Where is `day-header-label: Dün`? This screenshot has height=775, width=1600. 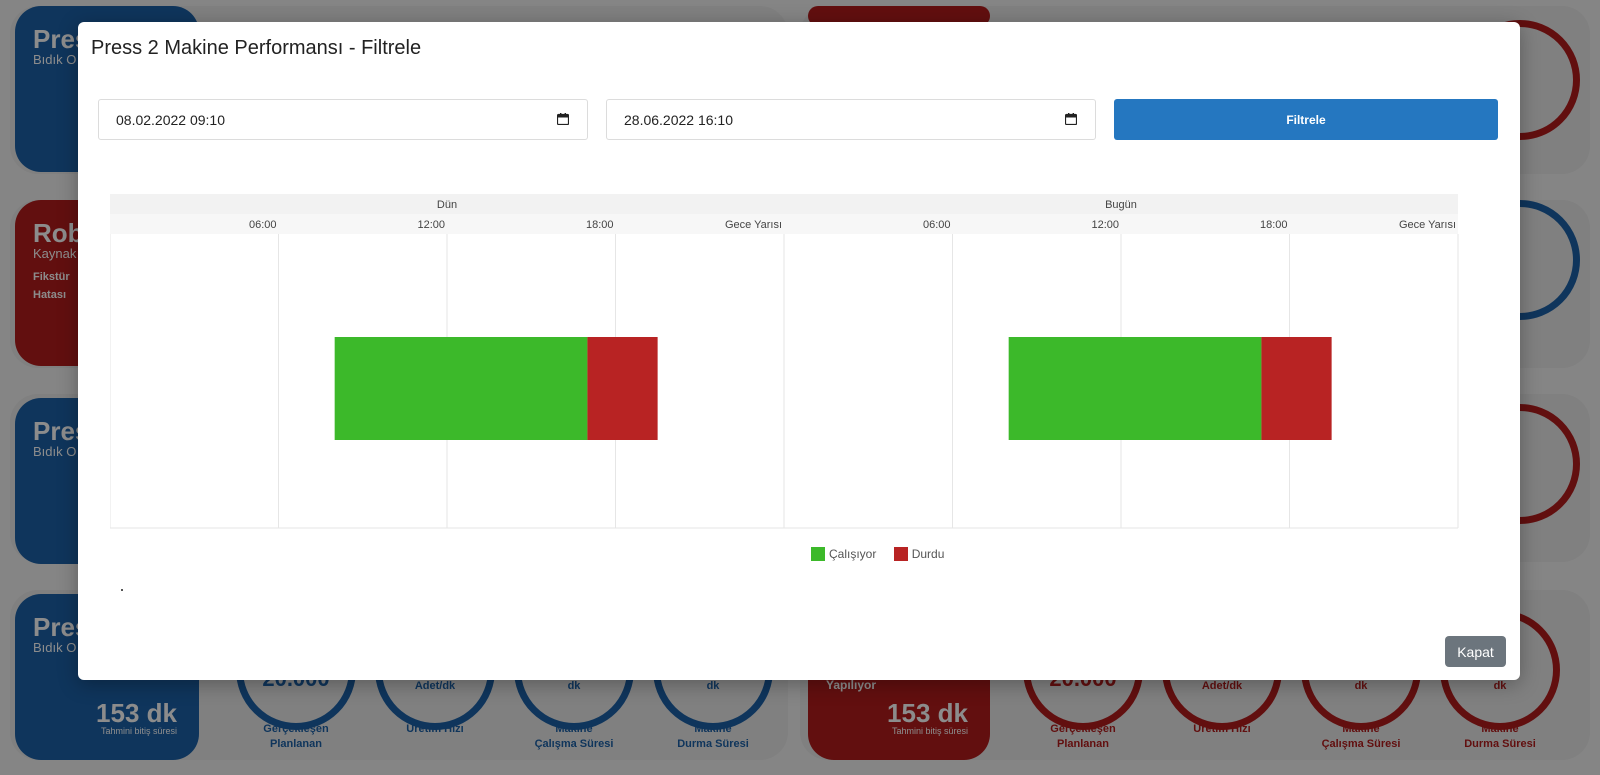
day-header-label: Dün is located at coordinates (447, 205).